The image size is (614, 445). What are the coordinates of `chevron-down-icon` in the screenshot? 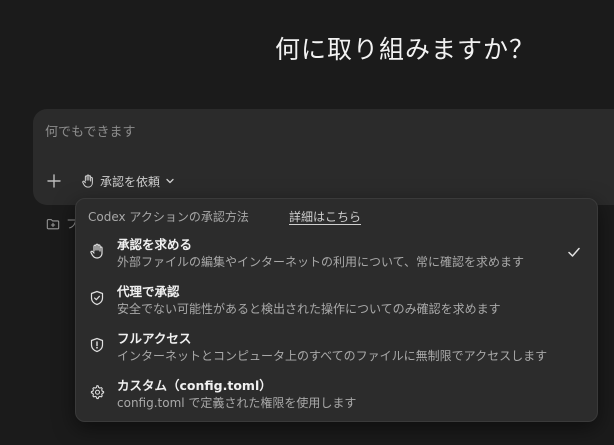 It's located at (170, 181).